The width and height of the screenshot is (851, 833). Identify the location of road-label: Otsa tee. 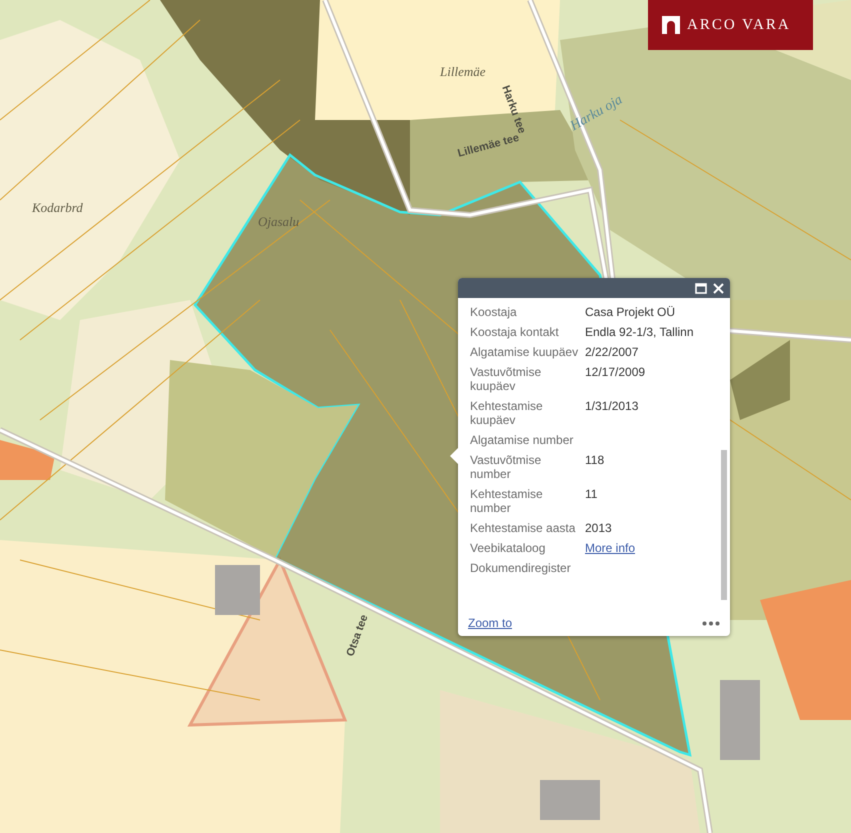
(357, 635).